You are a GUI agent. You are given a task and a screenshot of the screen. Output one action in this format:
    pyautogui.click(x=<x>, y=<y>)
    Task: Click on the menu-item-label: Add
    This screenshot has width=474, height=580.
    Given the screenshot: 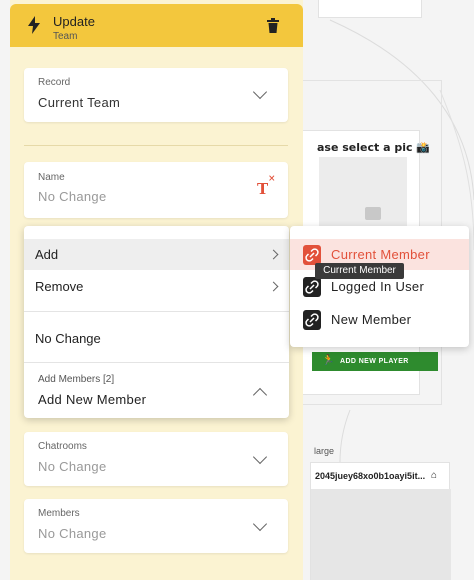 What is the action you would take?
    pyautogui.click(x=47, y=254)
    